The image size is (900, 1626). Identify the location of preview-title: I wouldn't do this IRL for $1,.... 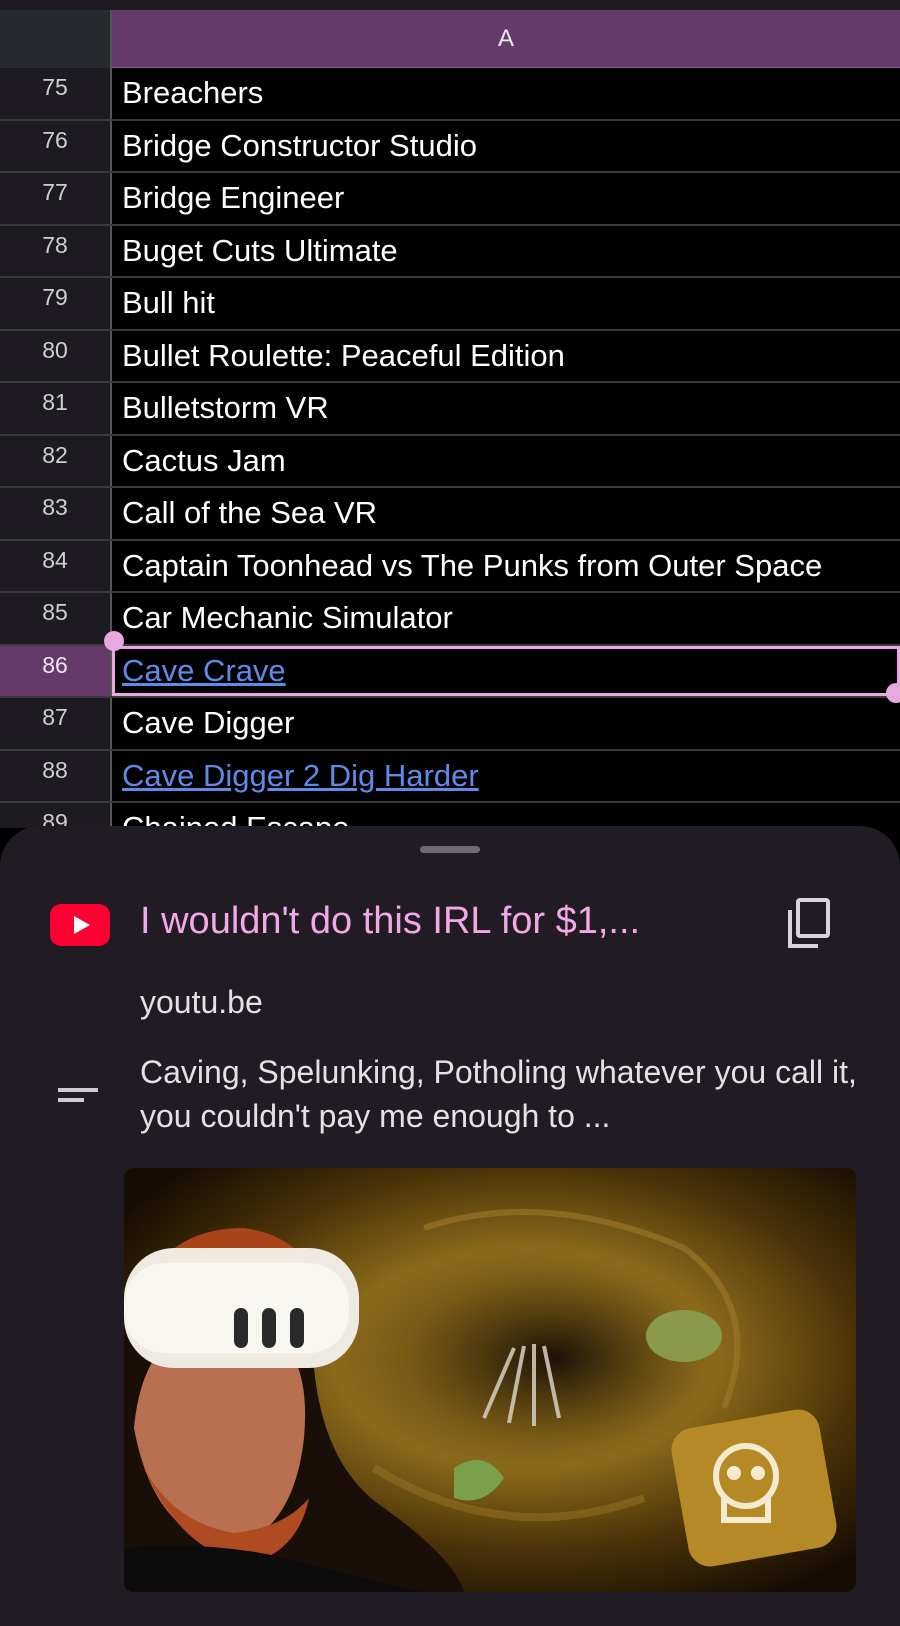
(450, 921).